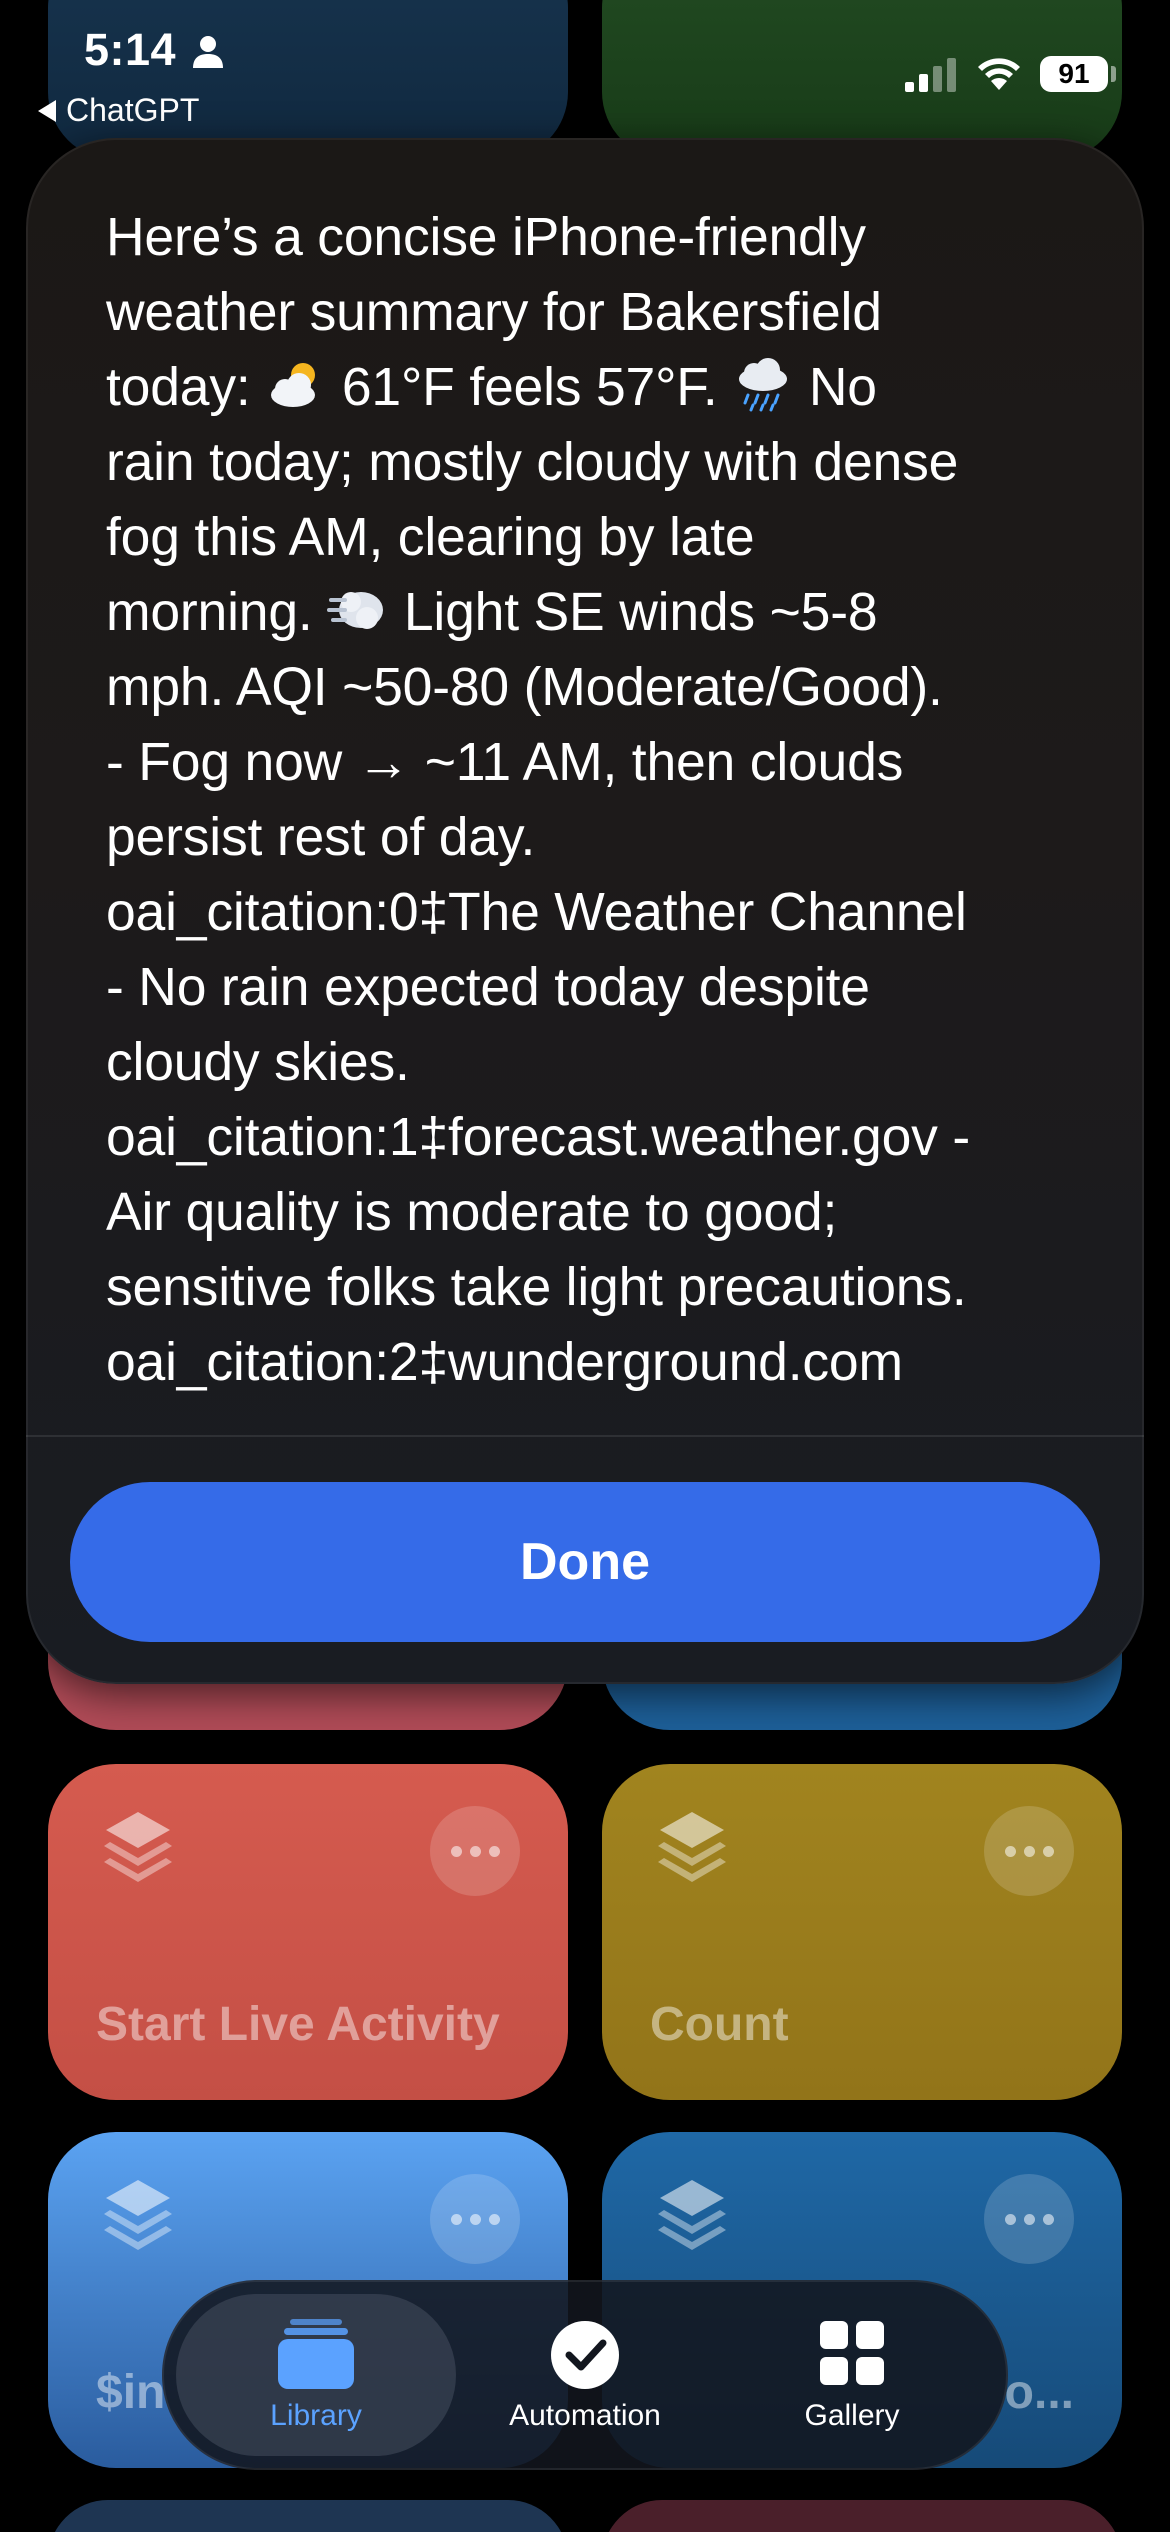  Describe the element at coordinates (505, 762) in the screenshot. I see `text-line: - Fog now → ~11 AM, then clouds` at that location.